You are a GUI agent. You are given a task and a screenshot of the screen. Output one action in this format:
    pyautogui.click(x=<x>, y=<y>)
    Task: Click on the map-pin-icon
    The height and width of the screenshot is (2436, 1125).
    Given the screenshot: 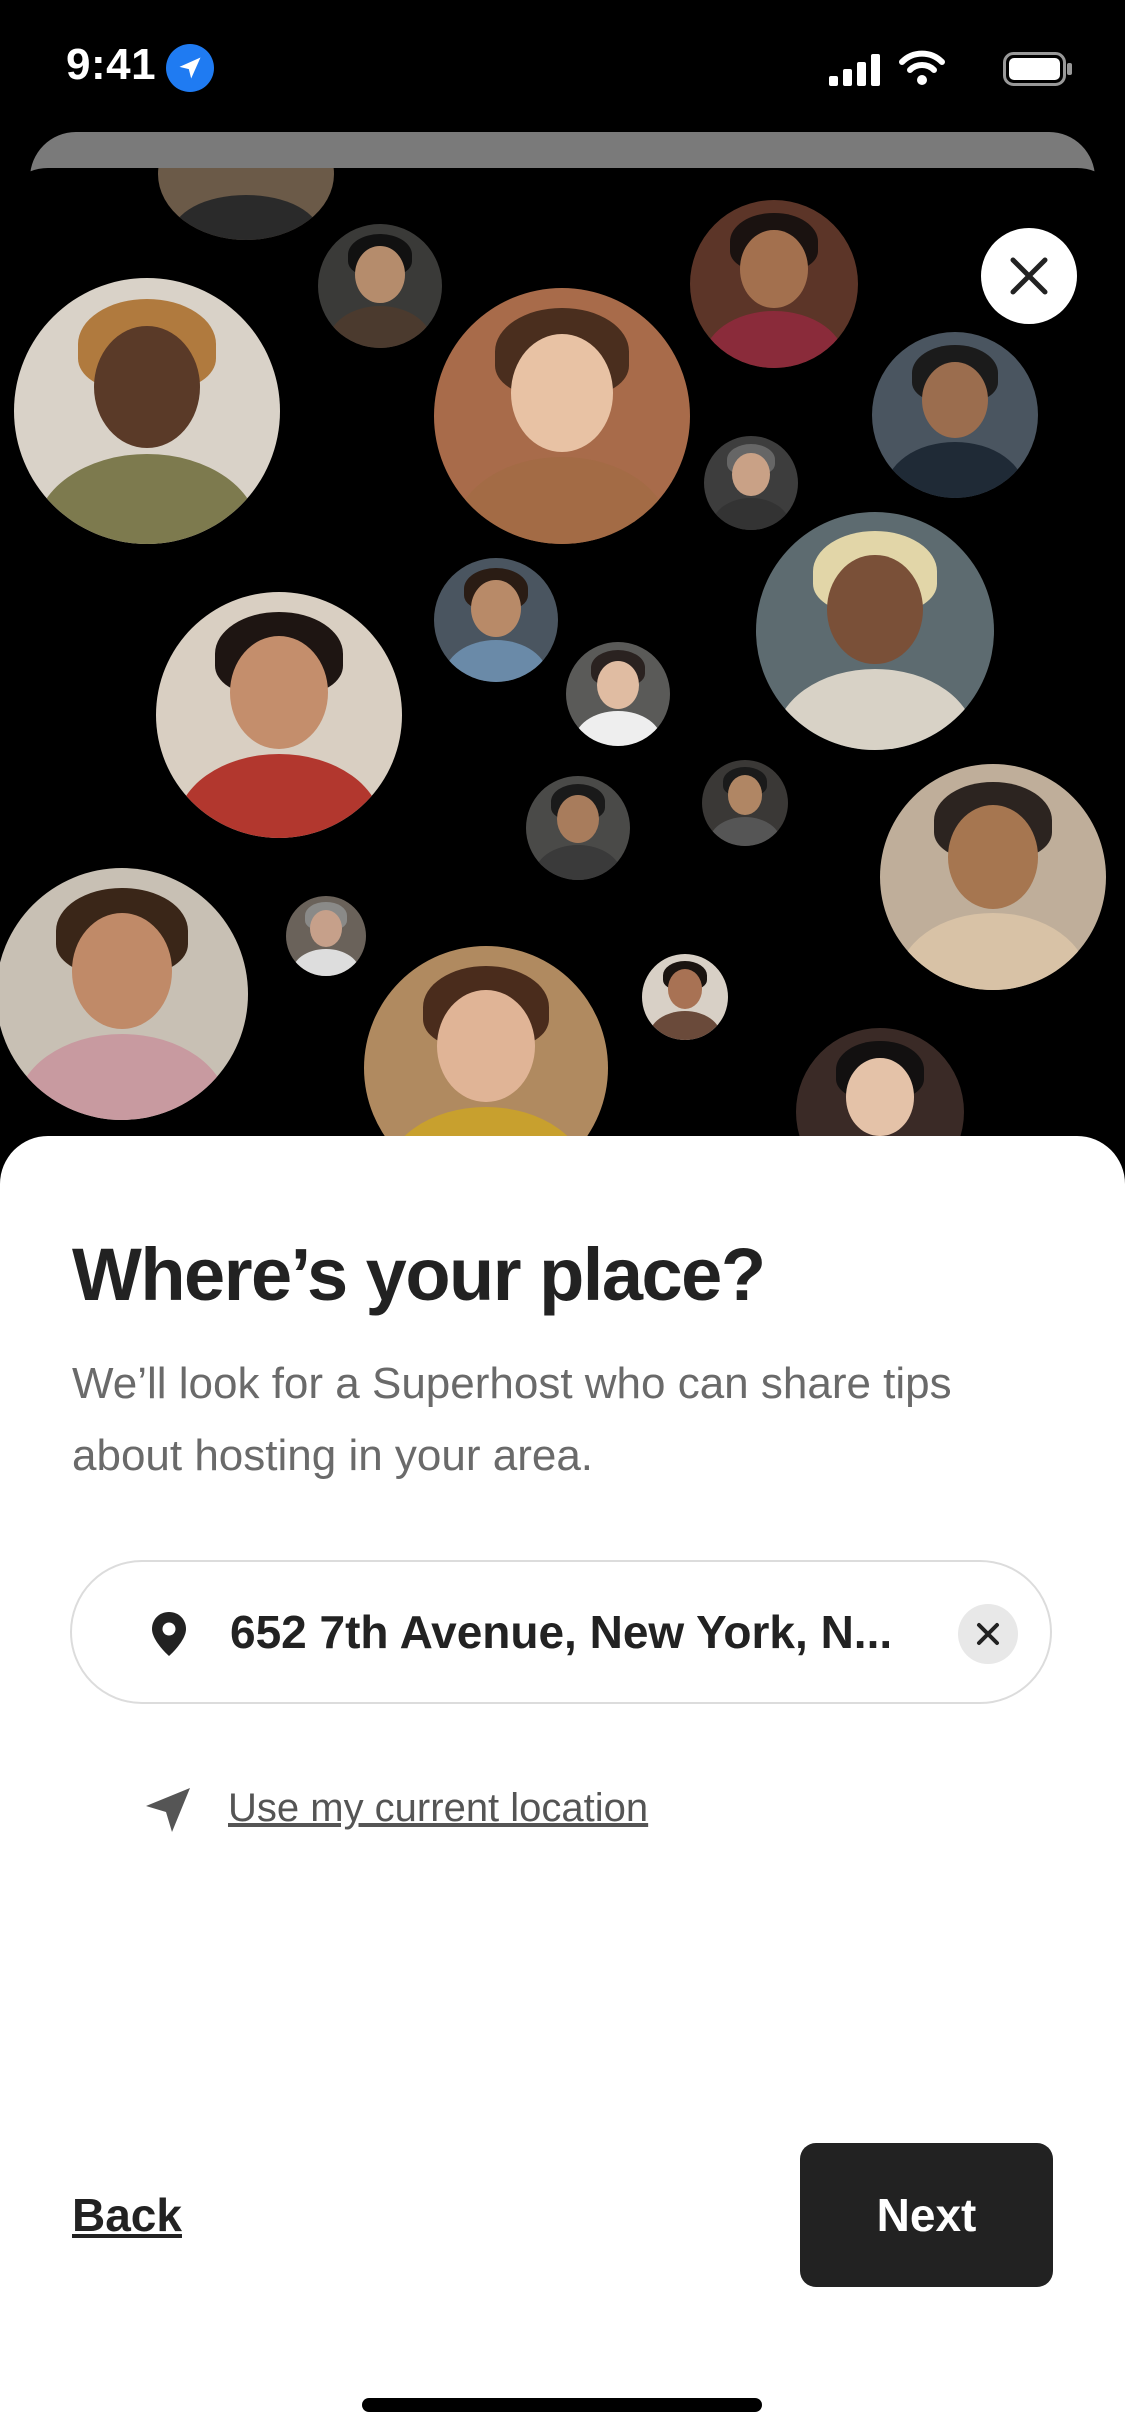 What is the action you would take?
    pyautogui.click(x=169, y=1634)
    